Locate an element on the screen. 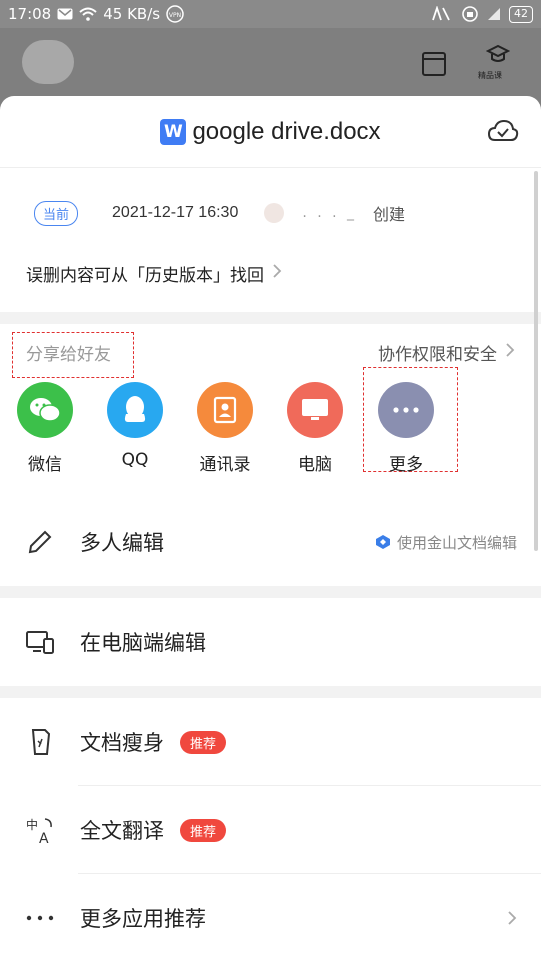  graduation-cap-icon is located at coordinates (499, 58).